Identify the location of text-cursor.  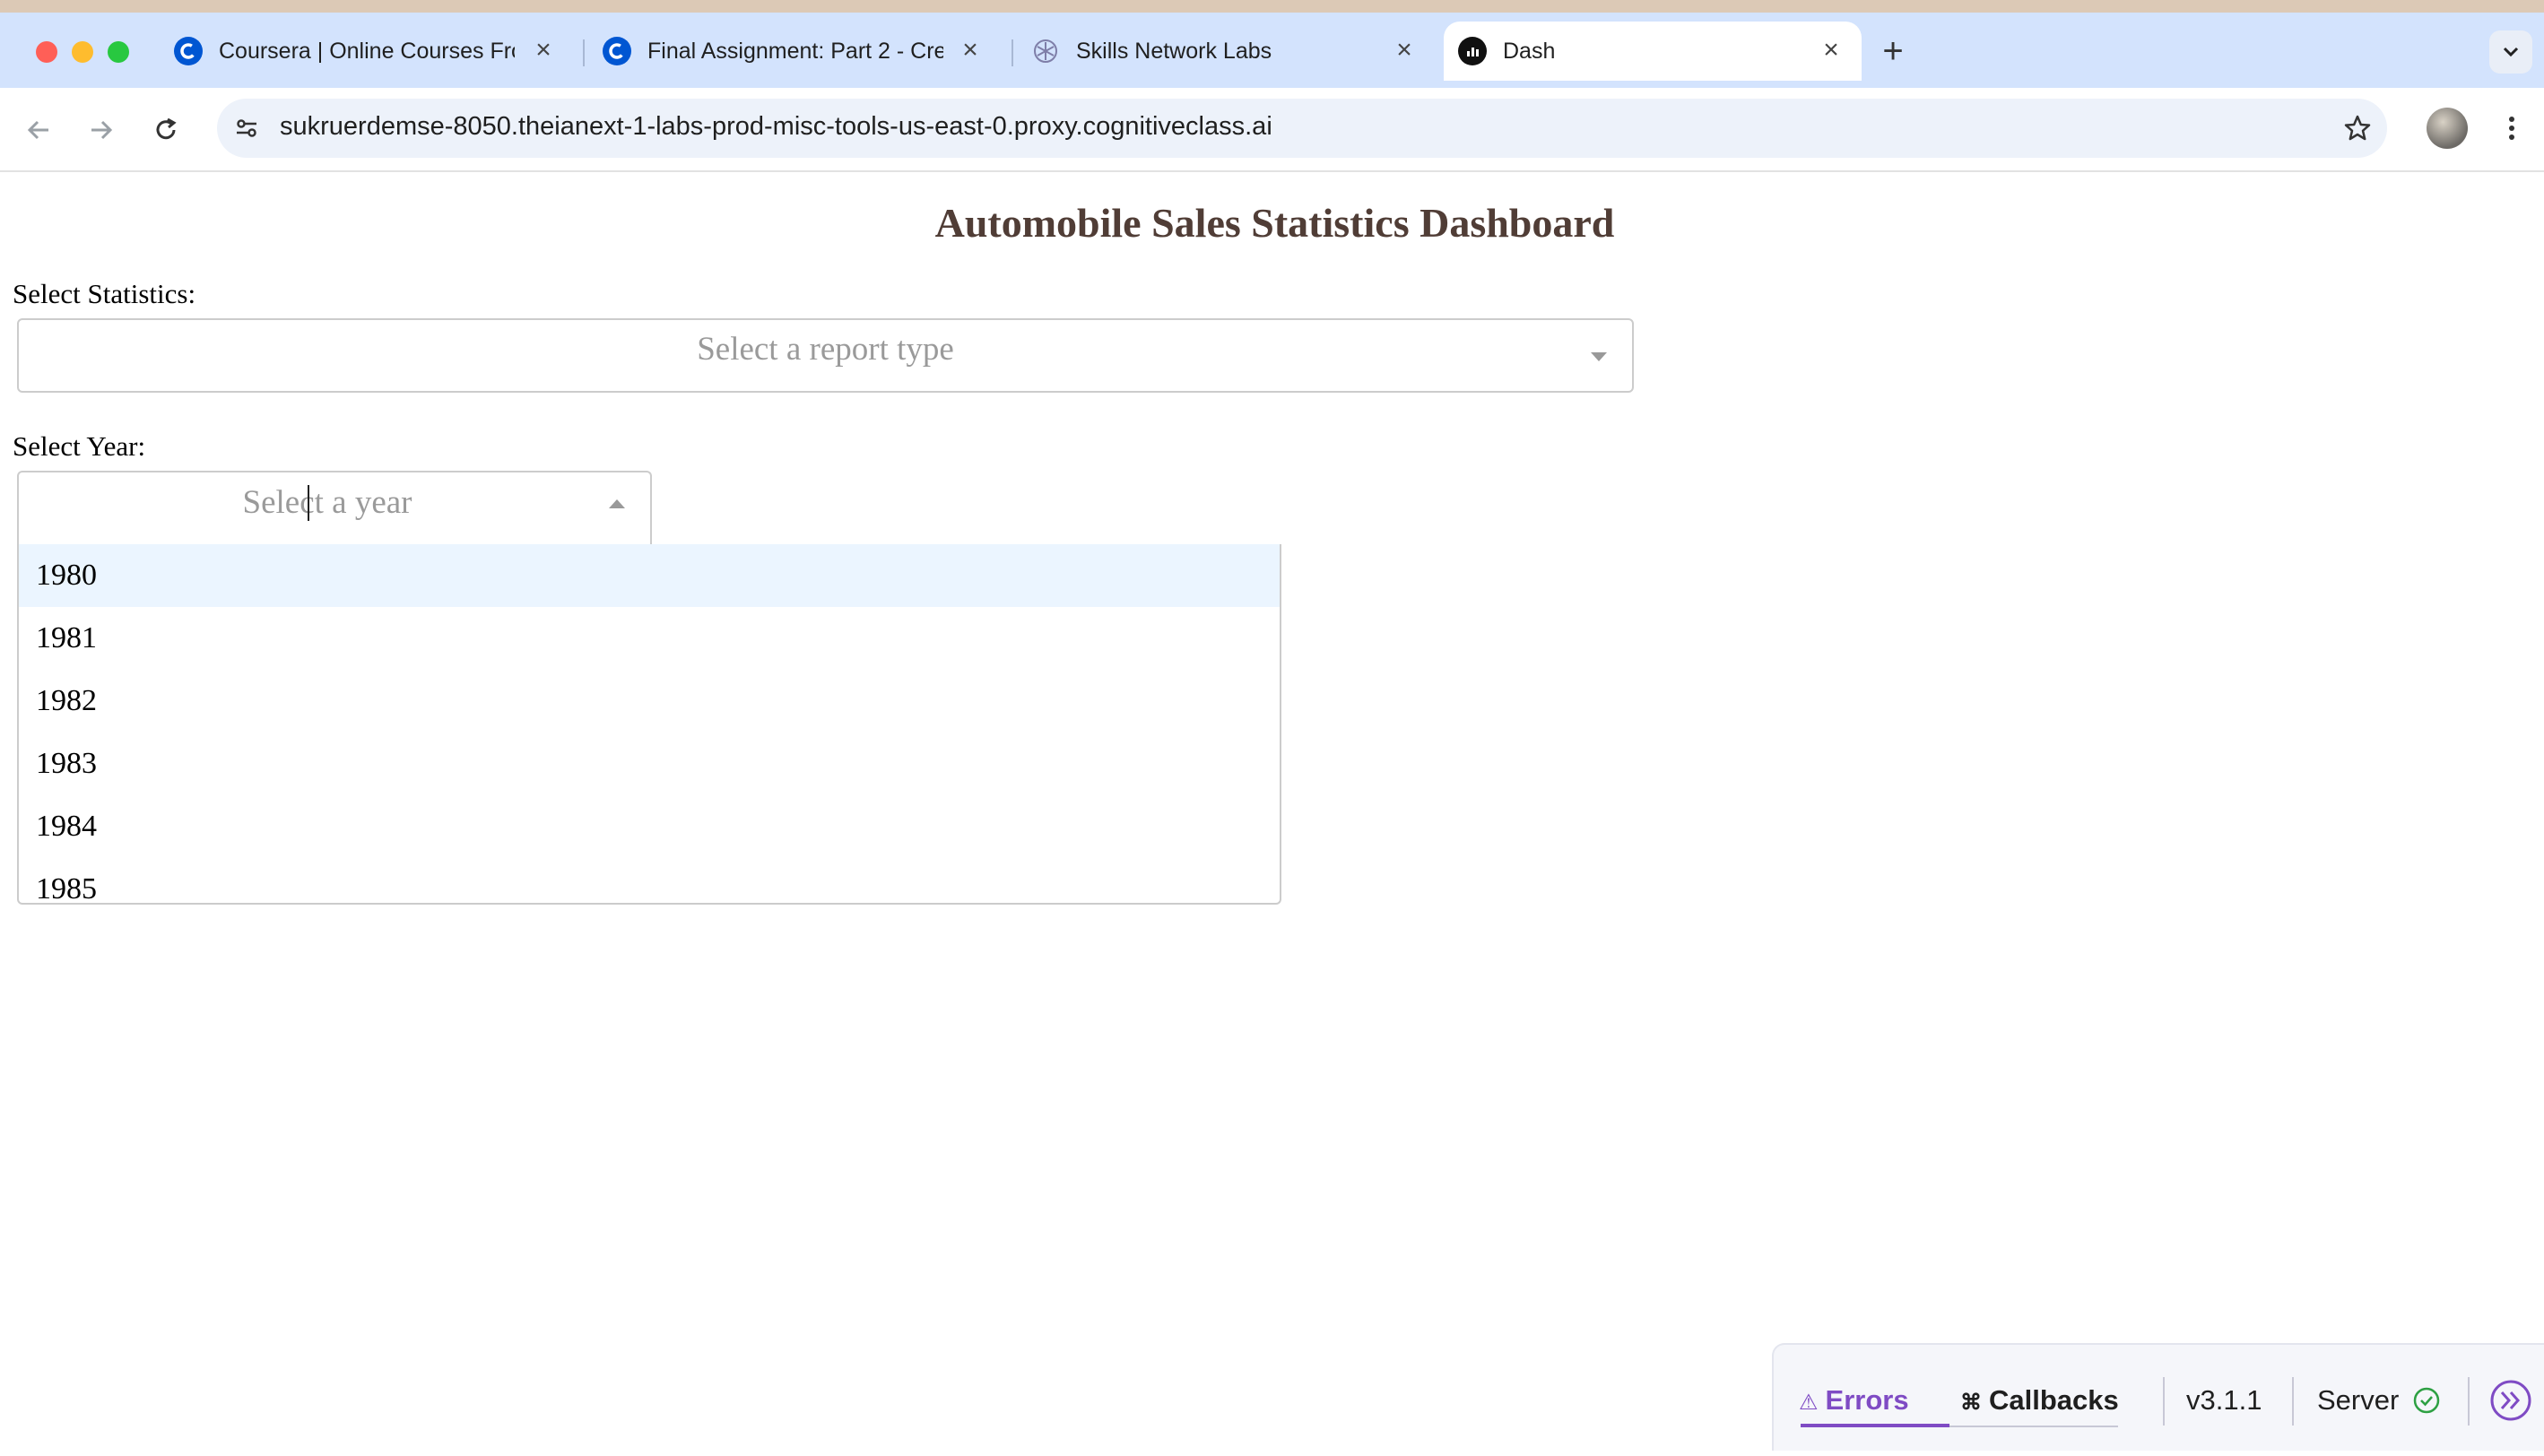
(308, 503).